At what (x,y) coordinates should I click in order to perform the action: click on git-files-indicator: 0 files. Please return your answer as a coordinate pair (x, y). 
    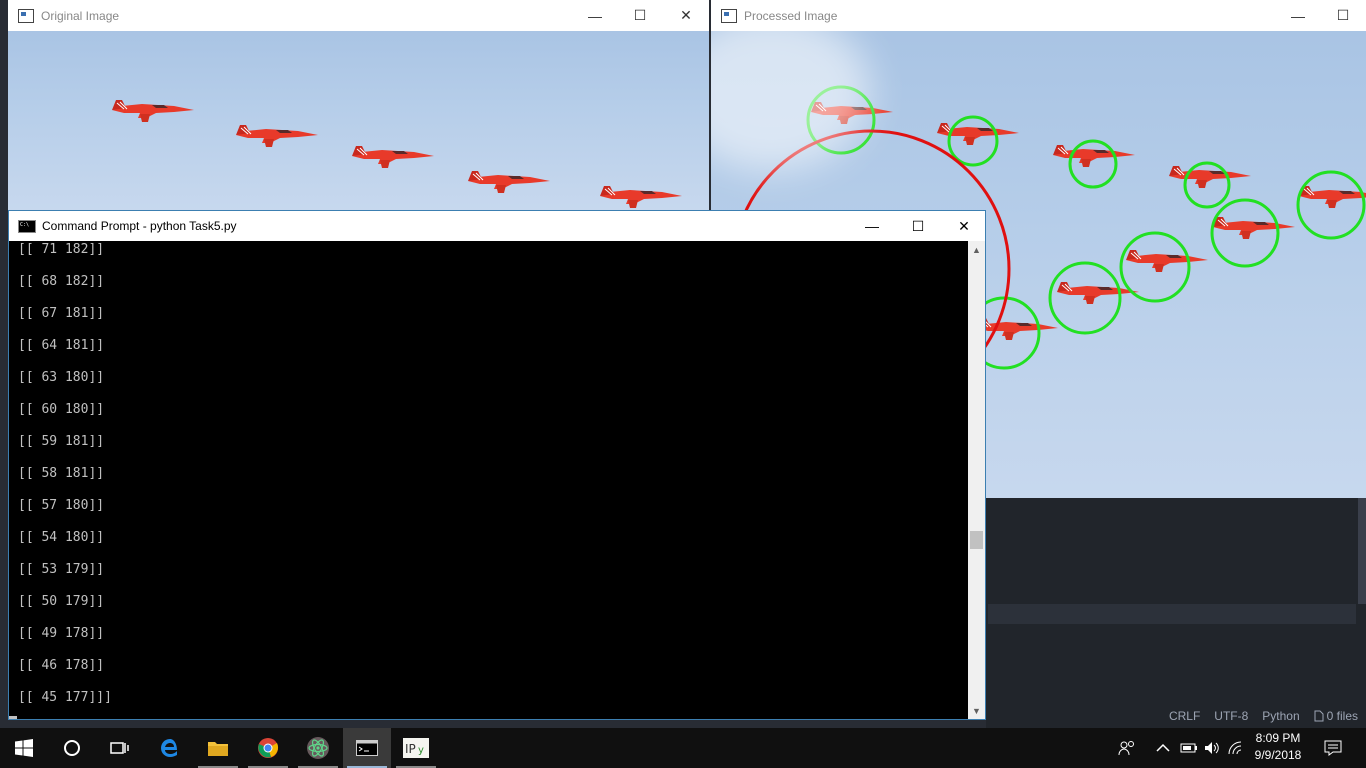
    Looking at the image, I should click on (1336, 716).